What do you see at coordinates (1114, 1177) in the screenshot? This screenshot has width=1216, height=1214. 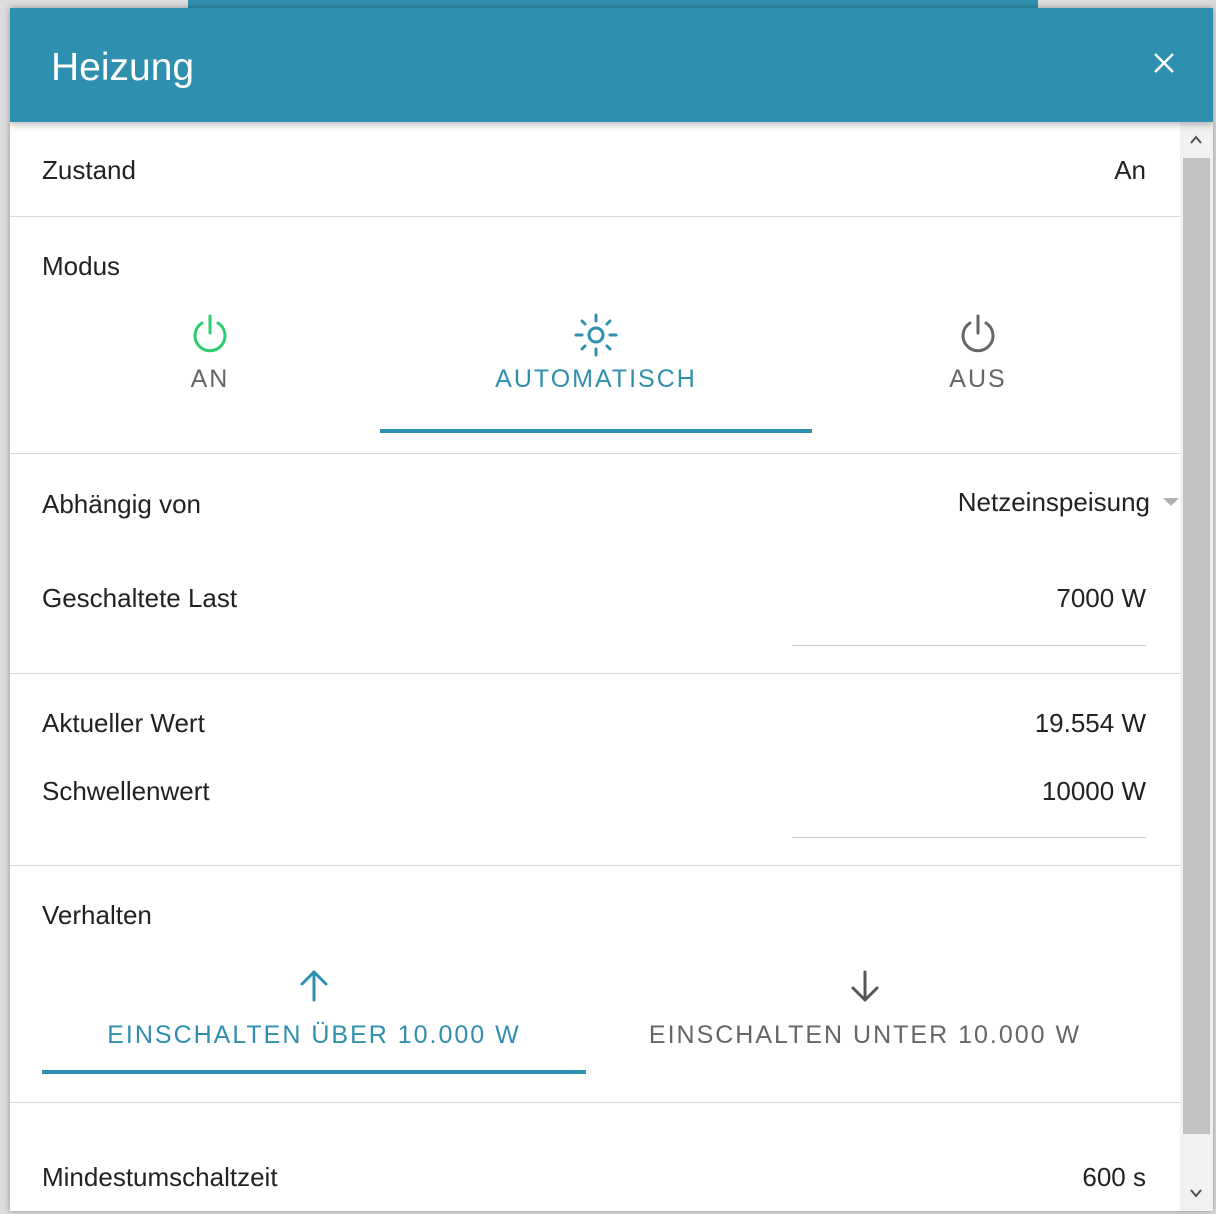 I see `min-switch-time-input: 600 s` at bounding box center [1114, 1177].